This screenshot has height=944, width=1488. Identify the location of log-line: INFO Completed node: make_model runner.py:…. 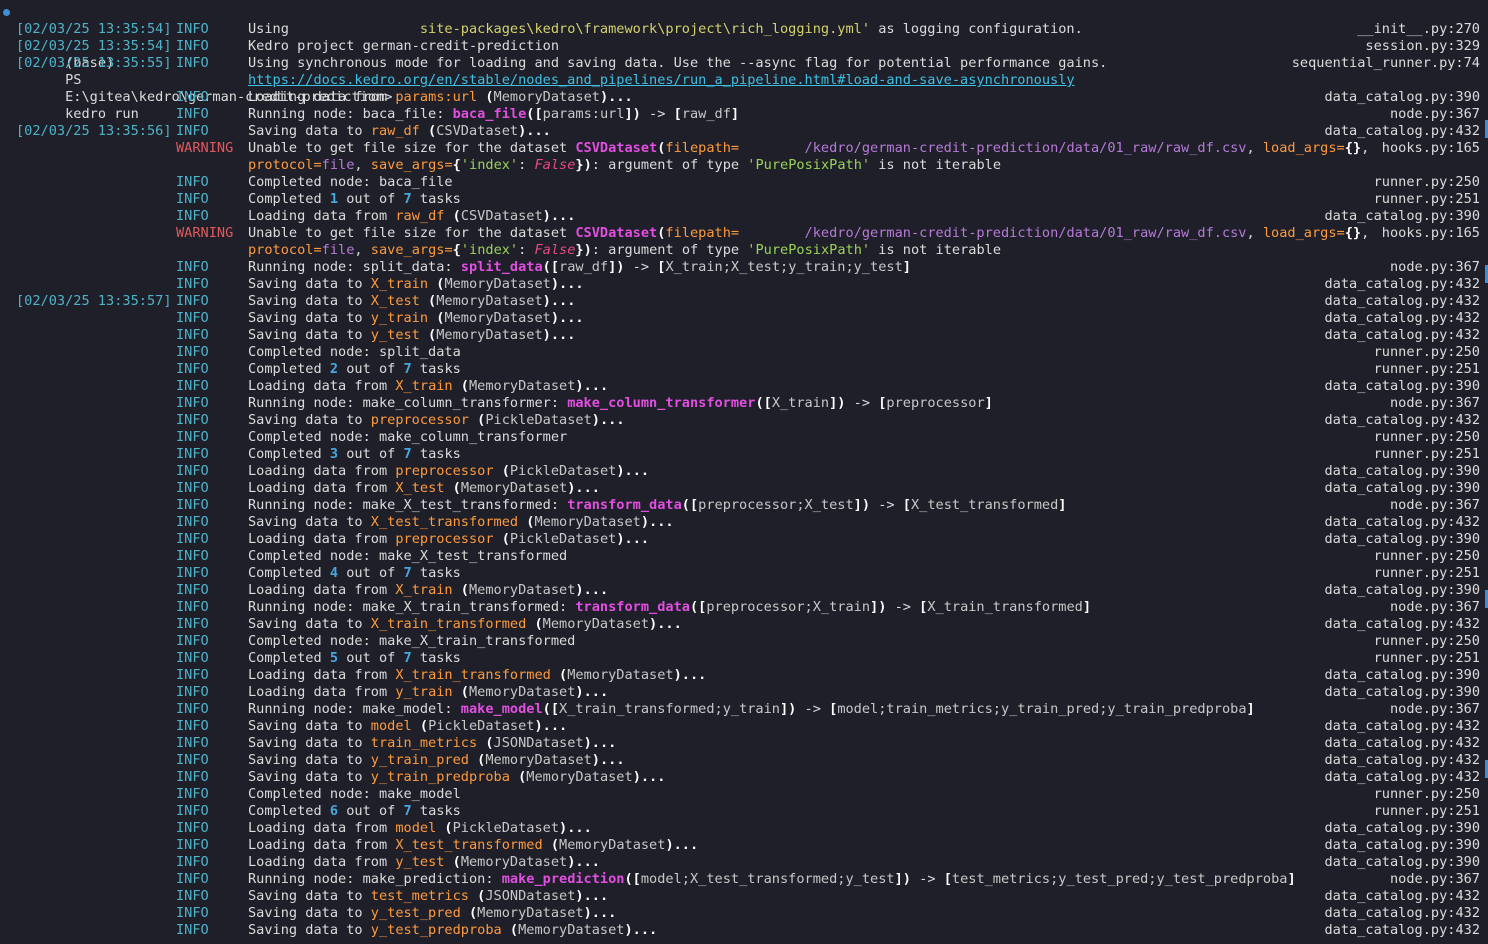
(744, 794).